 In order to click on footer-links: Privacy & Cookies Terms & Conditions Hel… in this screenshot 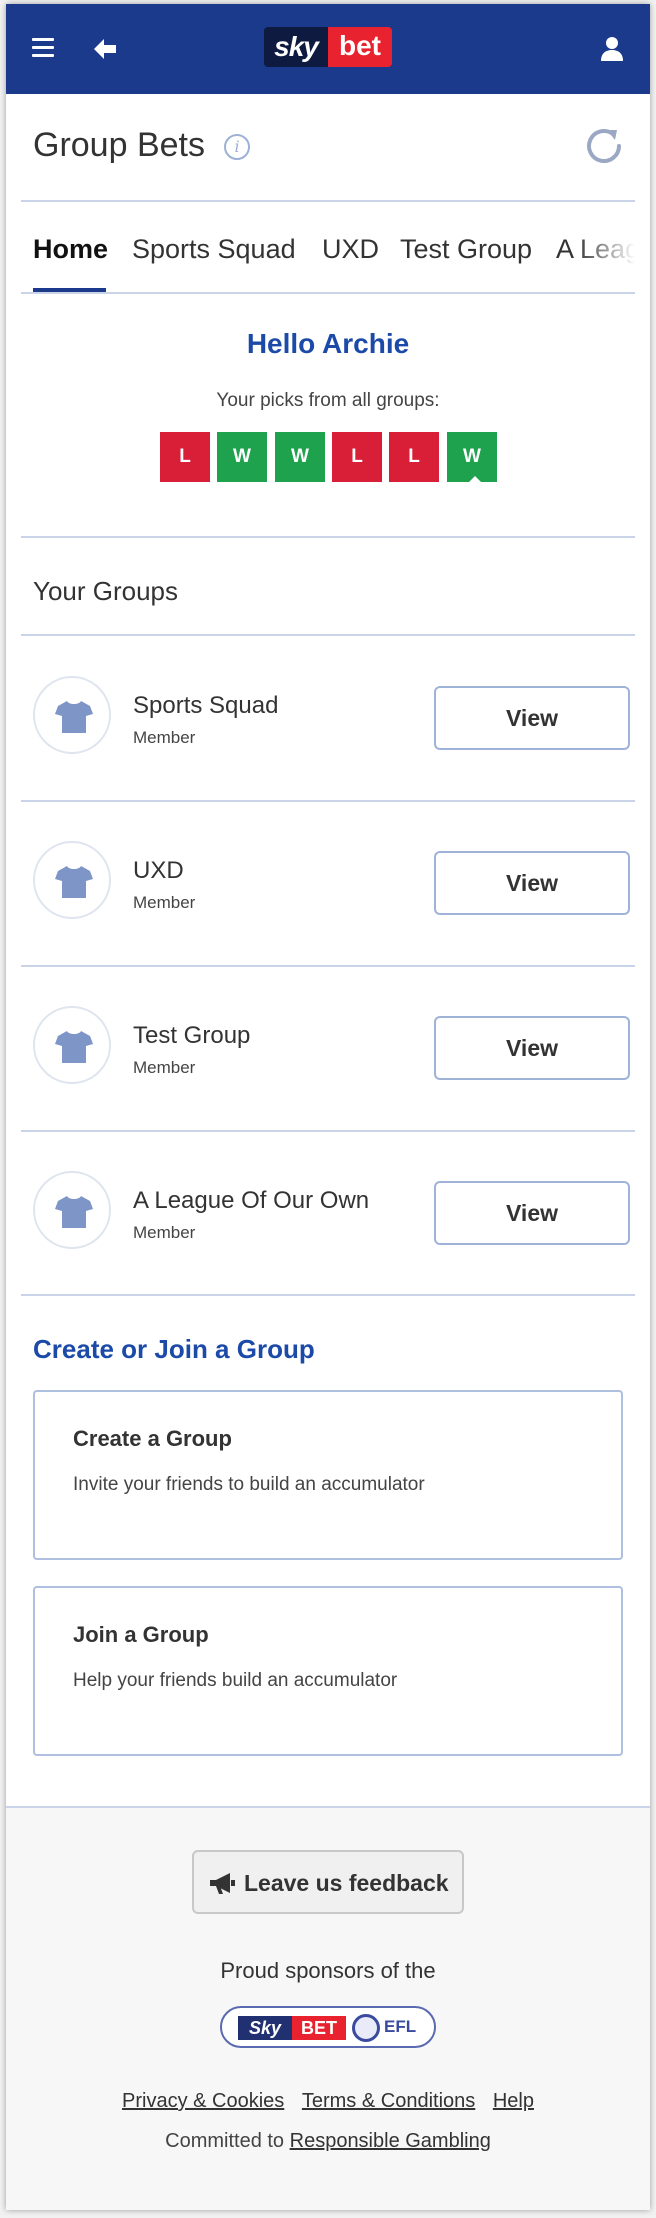, I will do `click(328, 2101)`.